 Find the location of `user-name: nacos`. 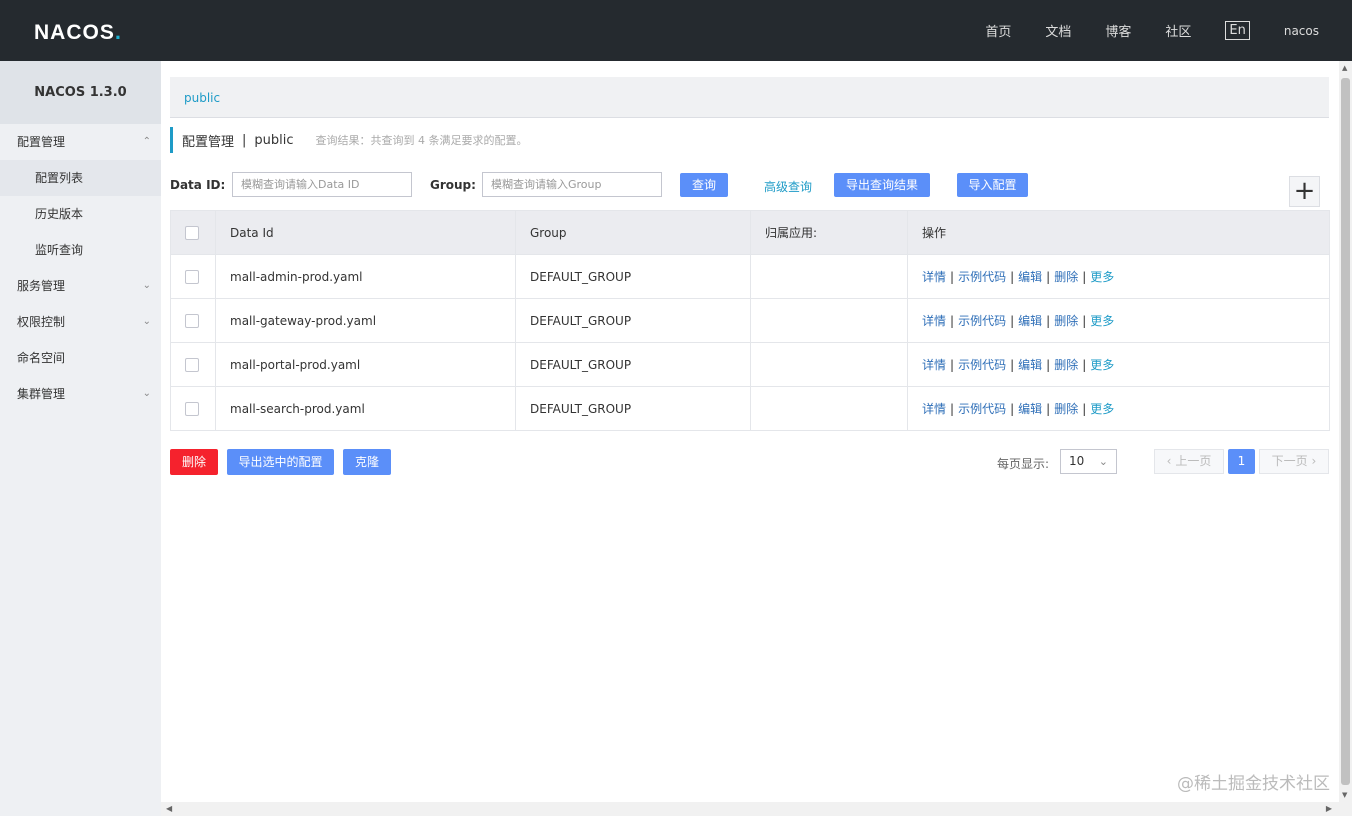

user-name: nacos is located at coordinates (1301, 31).